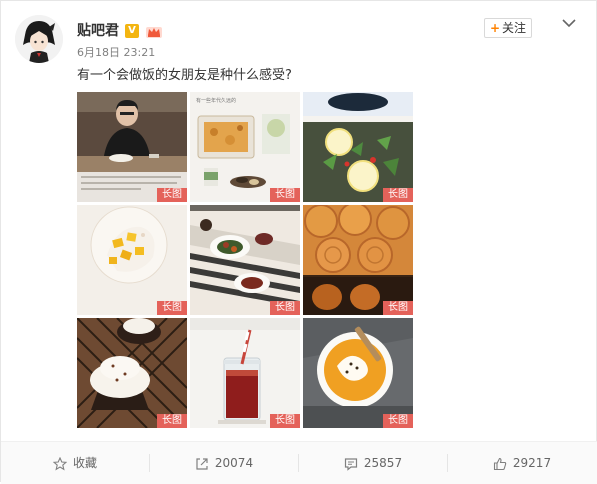  I want to click on grid-image-3: 长图, so click(358, 147).